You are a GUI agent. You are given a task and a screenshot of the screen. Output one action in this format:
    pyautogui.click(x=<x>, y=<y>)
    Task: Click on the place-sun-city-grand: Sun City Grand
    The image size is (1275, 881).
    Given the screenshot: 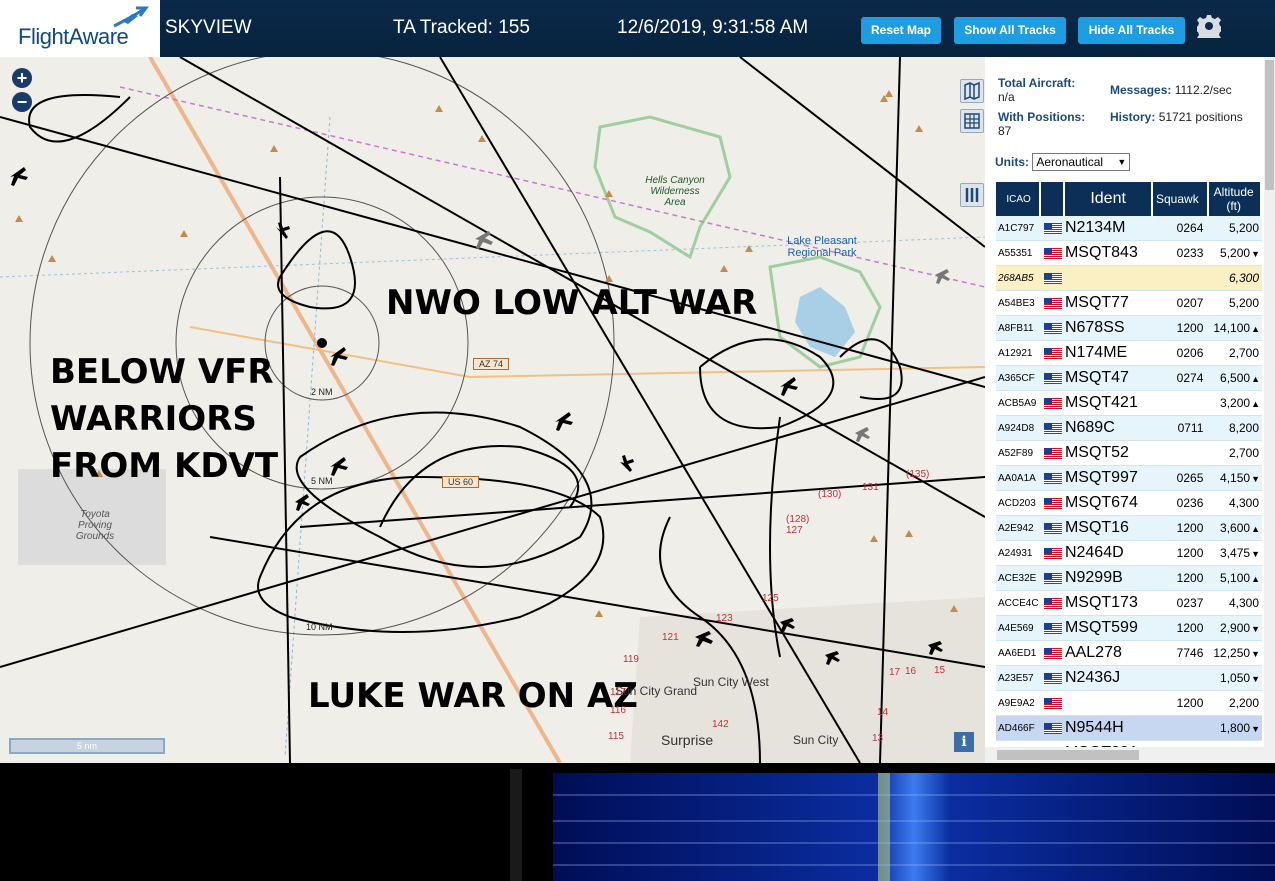 What is the action you would take?
    pyautogui.click(x=656, y=691)
    